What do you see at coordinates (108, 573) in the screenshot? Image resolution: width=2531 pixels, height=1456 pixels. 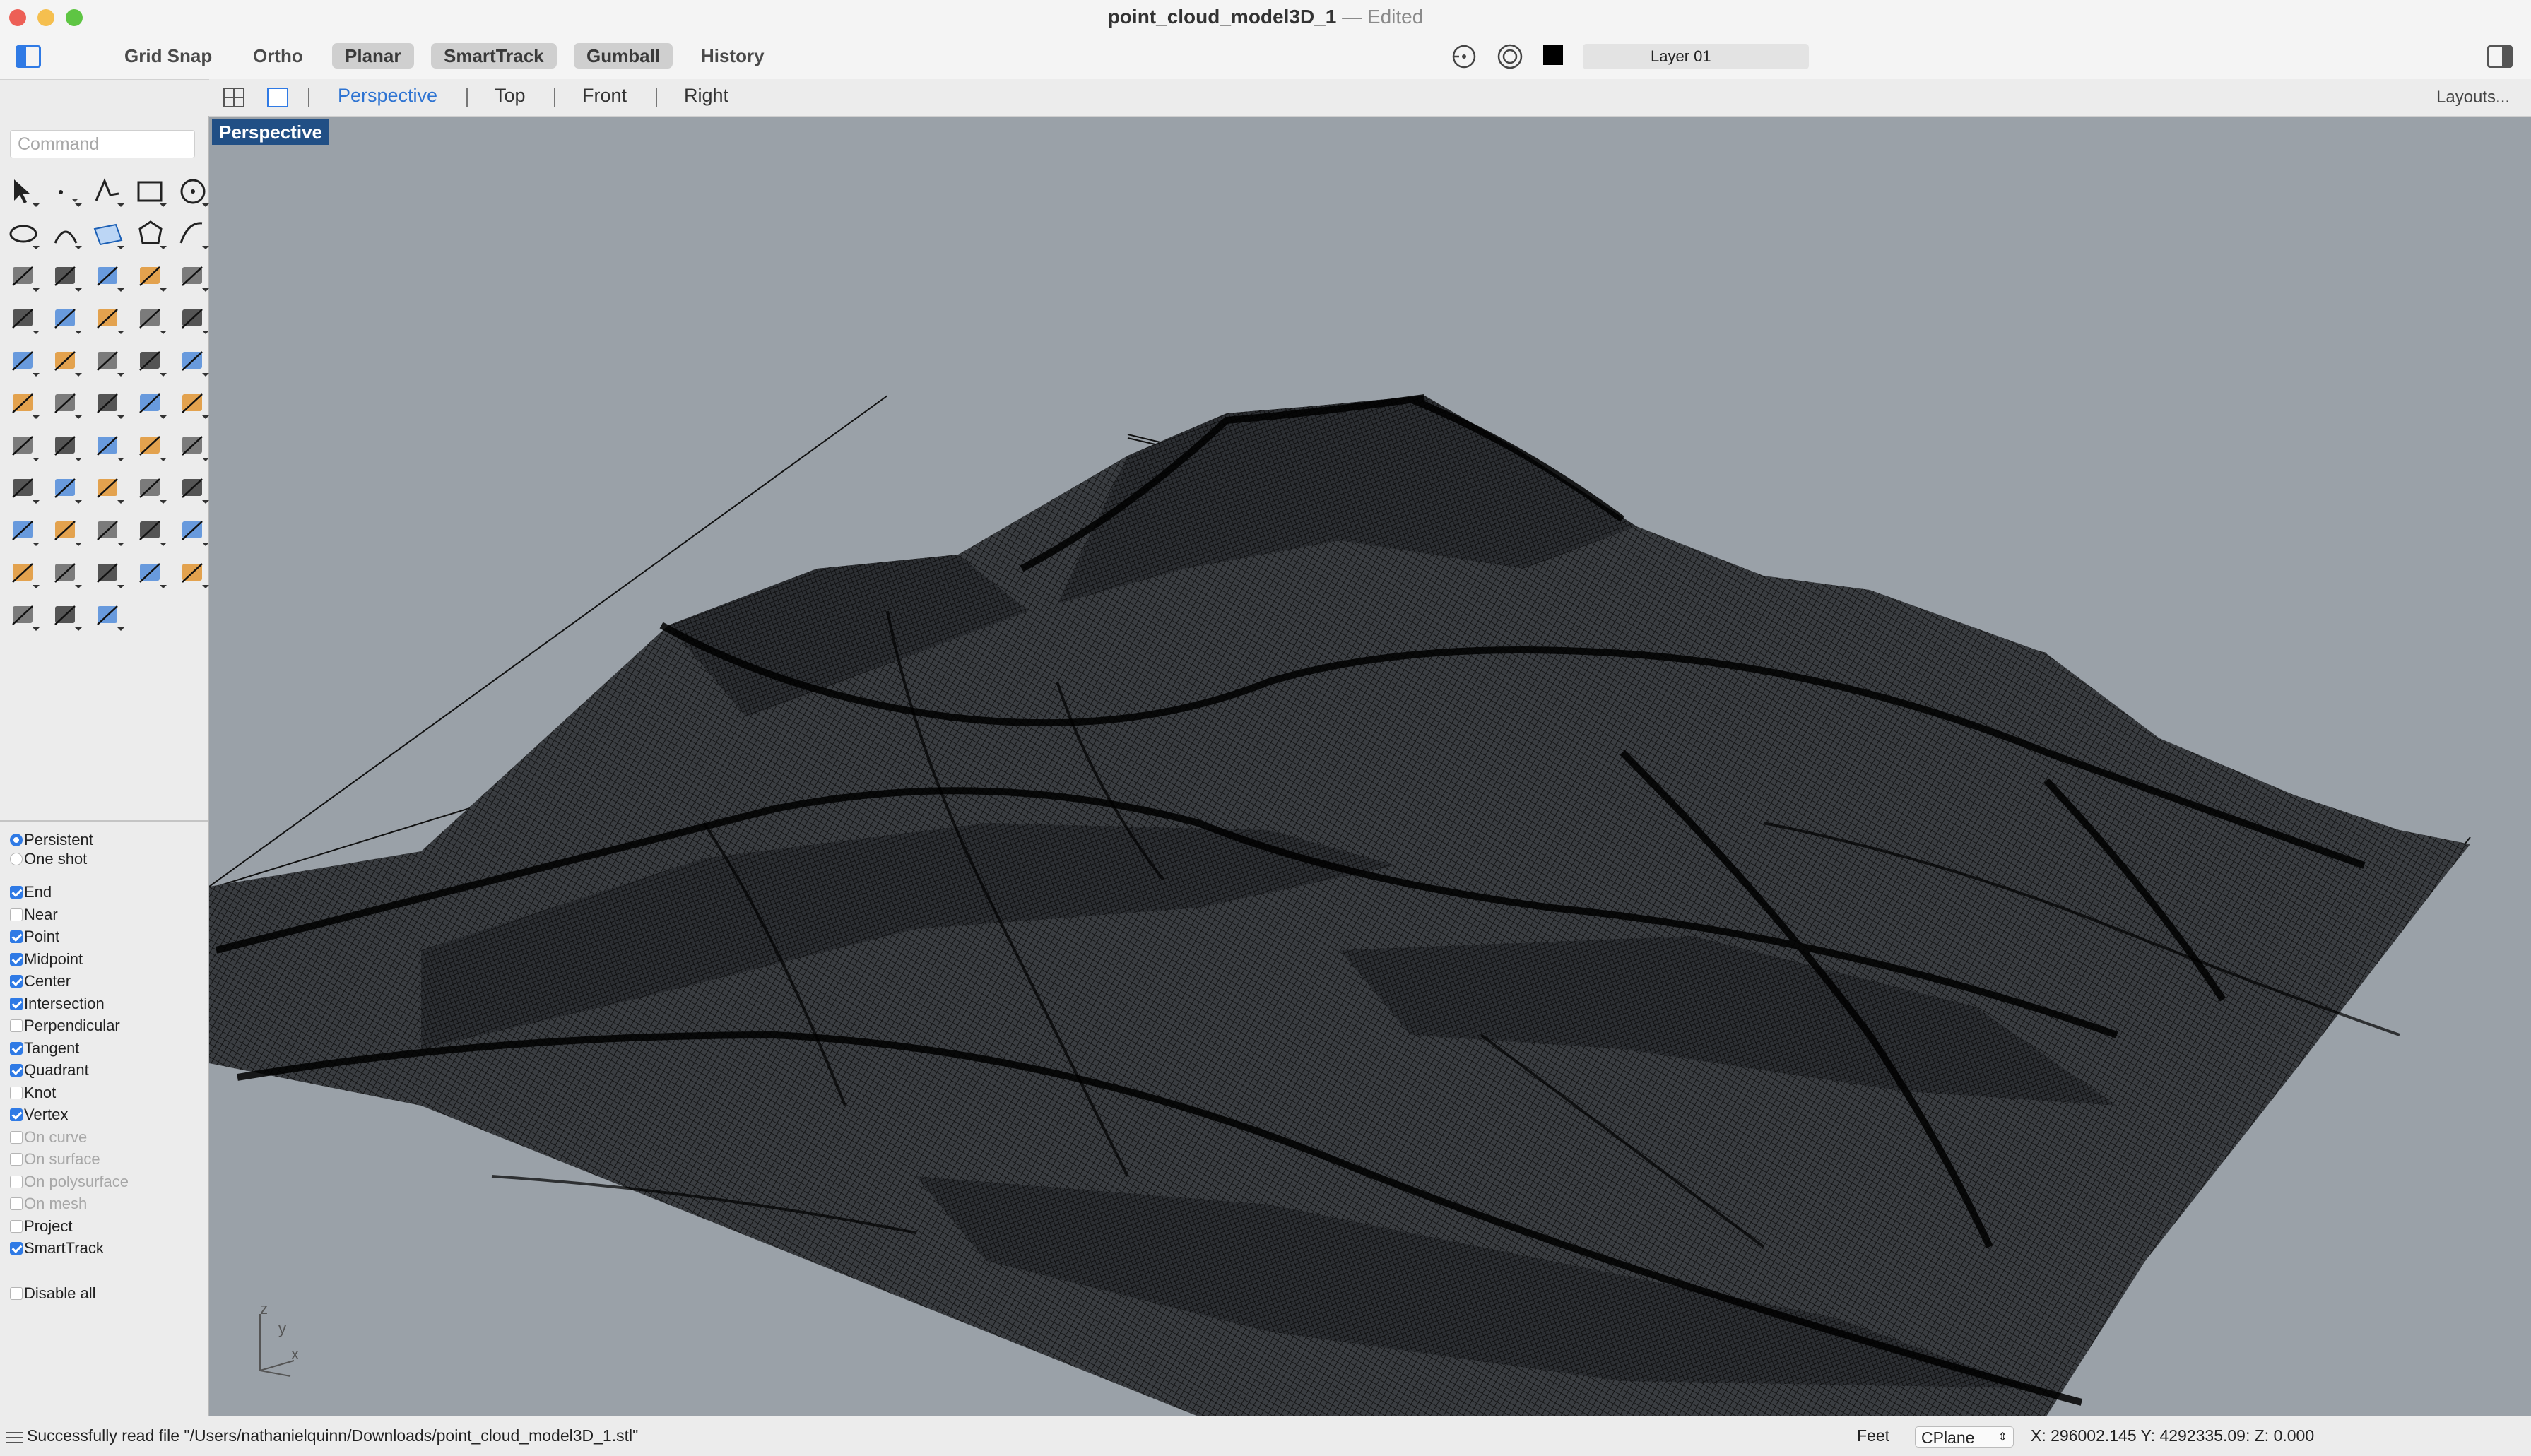 I see `color-wheel-icon` at bounding box center [108, 573].